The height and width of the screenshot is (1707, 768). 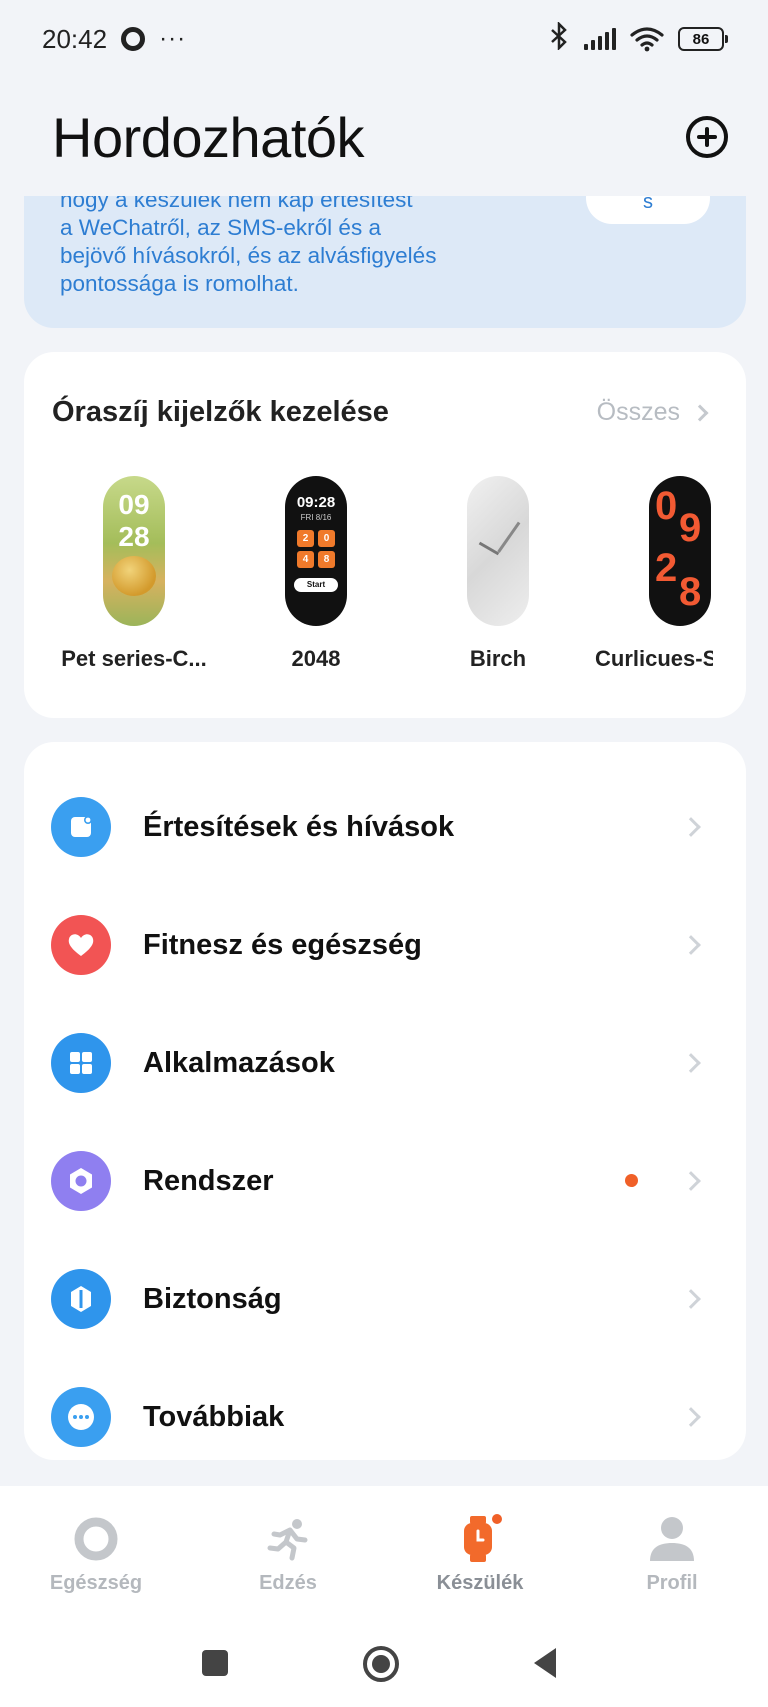 I want to click on tab-label: Készülék, so click(x=480, y=1583).